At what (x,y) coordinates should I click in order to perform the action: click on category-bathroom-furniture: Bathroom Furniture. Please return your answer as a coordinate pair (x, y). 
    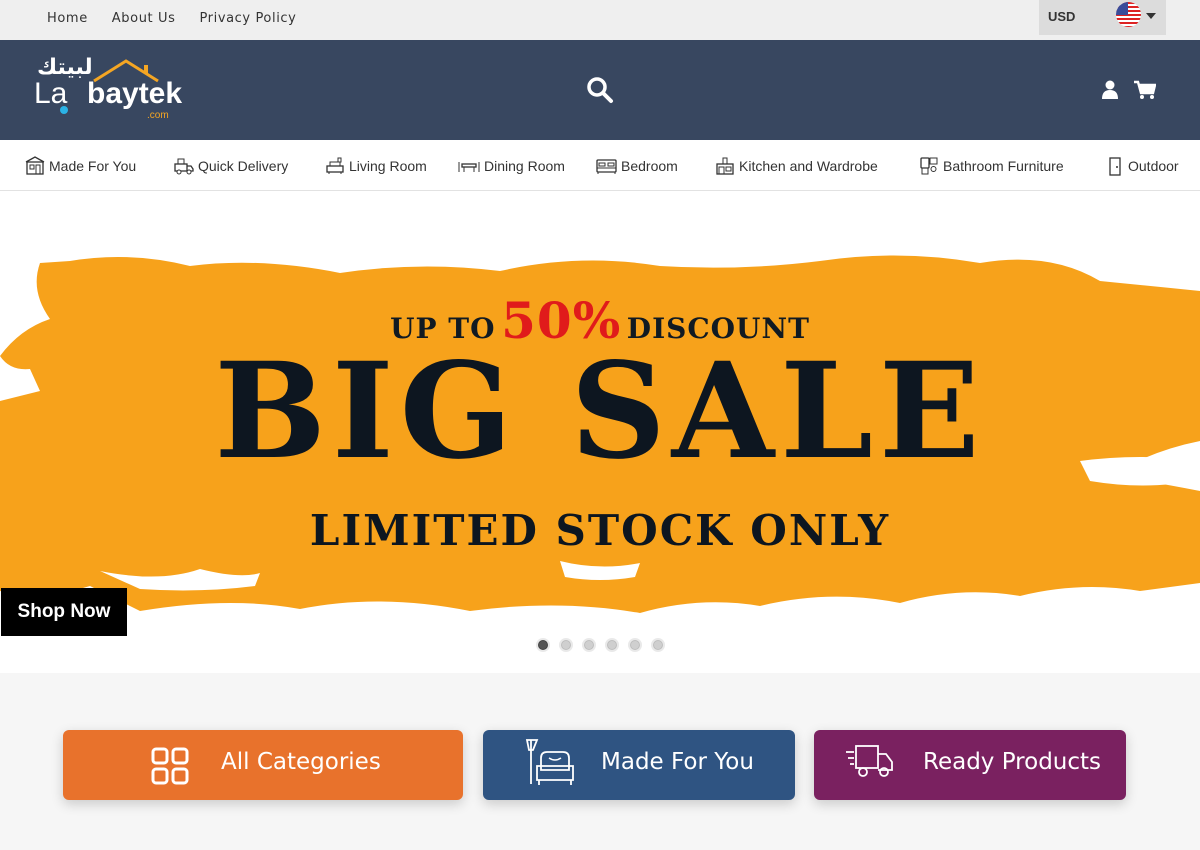
    Looking at the image, I should click on (991, 166).